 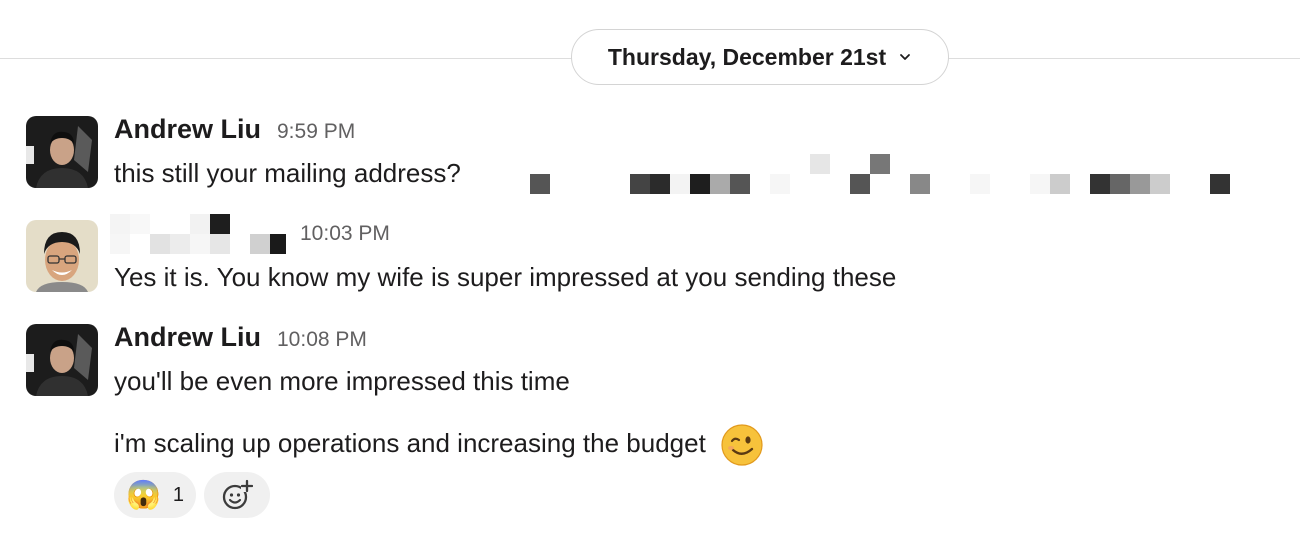 I want to click on reactions-bar: 😱 1, so click(x=192, y=495).